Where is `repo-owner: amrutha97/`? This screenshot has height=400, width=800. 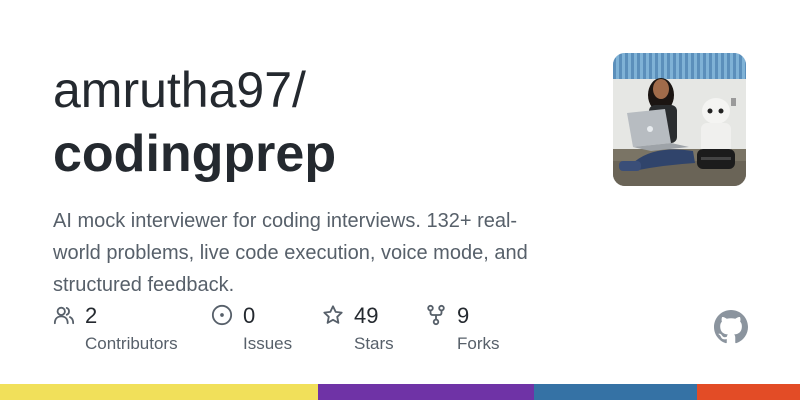
repo-owner: amrutha97/ is located at coordinates (179, 90).